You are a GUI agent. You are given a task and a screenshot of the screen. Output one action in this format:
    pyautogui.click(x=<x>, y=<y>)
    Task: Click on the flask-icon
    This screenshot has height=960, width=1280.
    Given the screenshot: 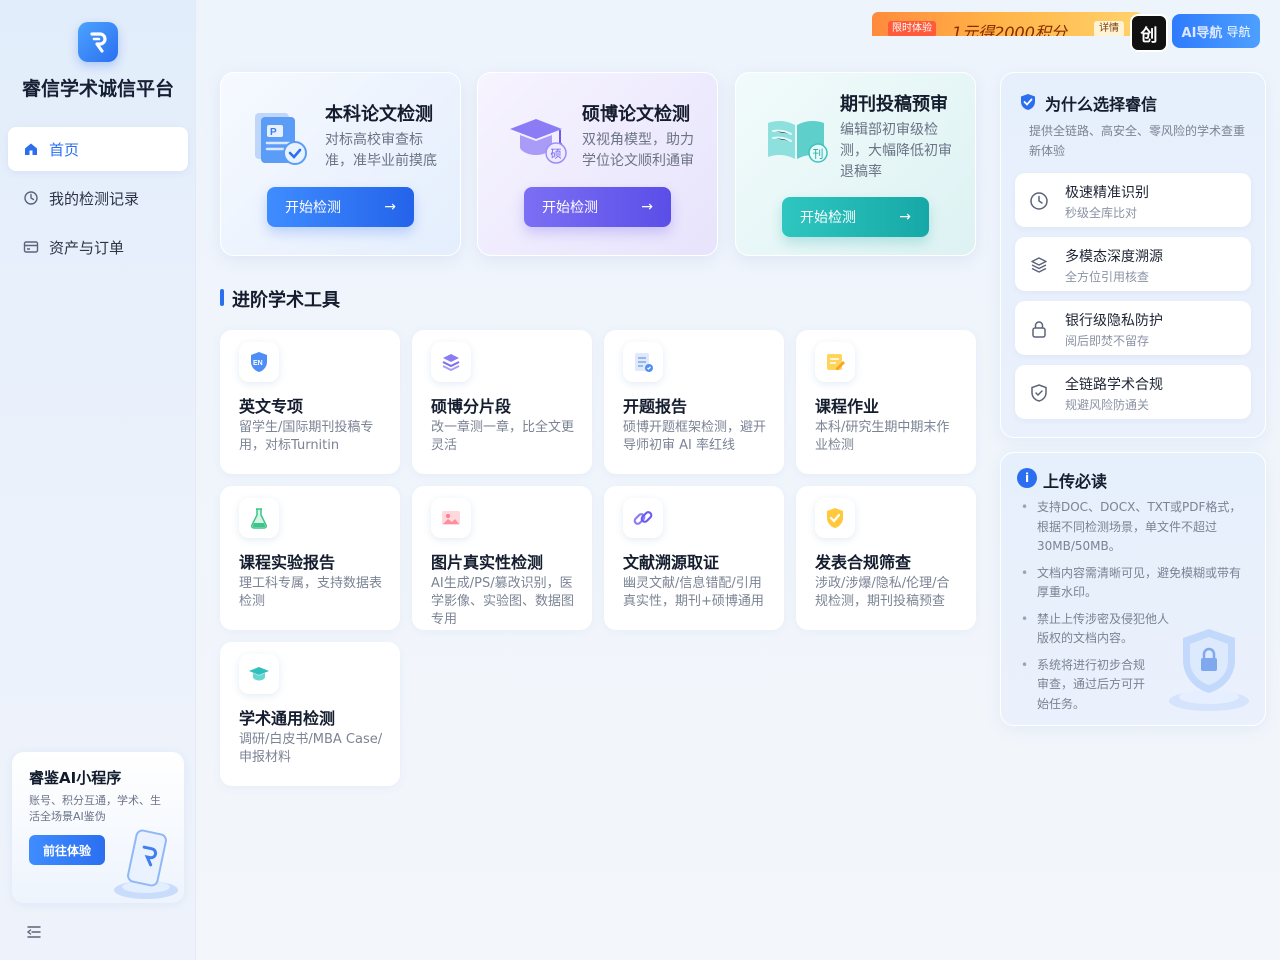 What is the action you would take?
    pyautogui.click(x=259, y=518)
    